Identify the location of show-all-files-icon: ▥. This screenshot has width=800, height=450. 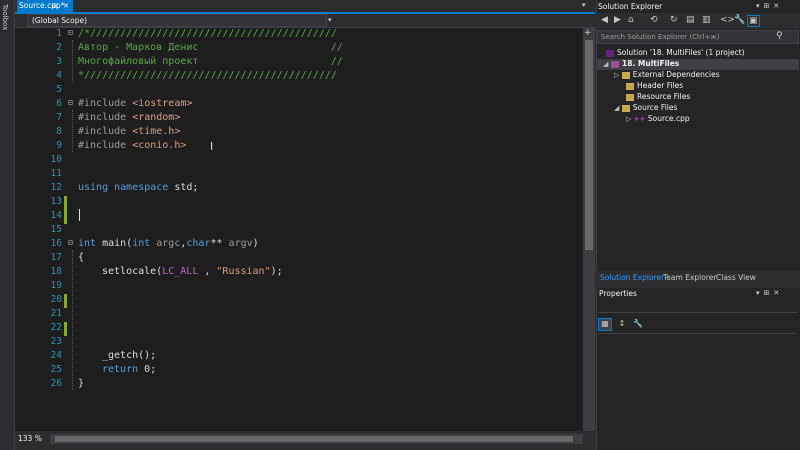
(706, 20).